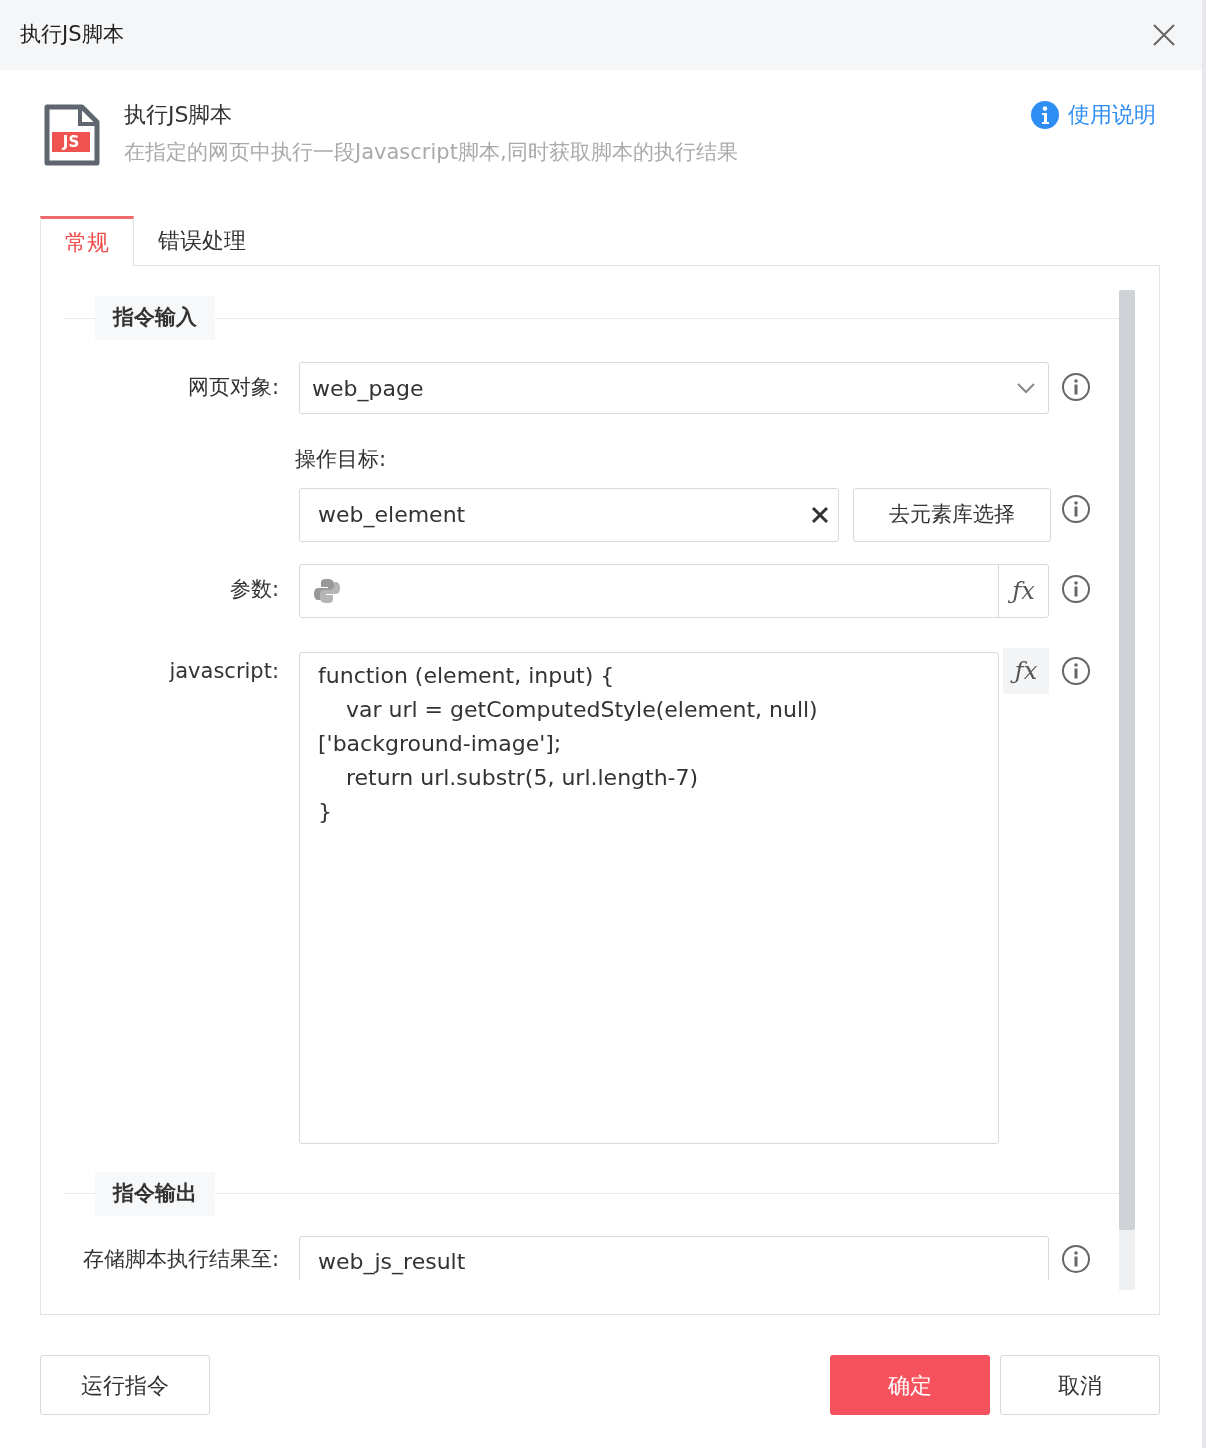  Describe the element at coordinates (233, 387) in the screenshot. I see `field-label: 网页对象:` at that location.